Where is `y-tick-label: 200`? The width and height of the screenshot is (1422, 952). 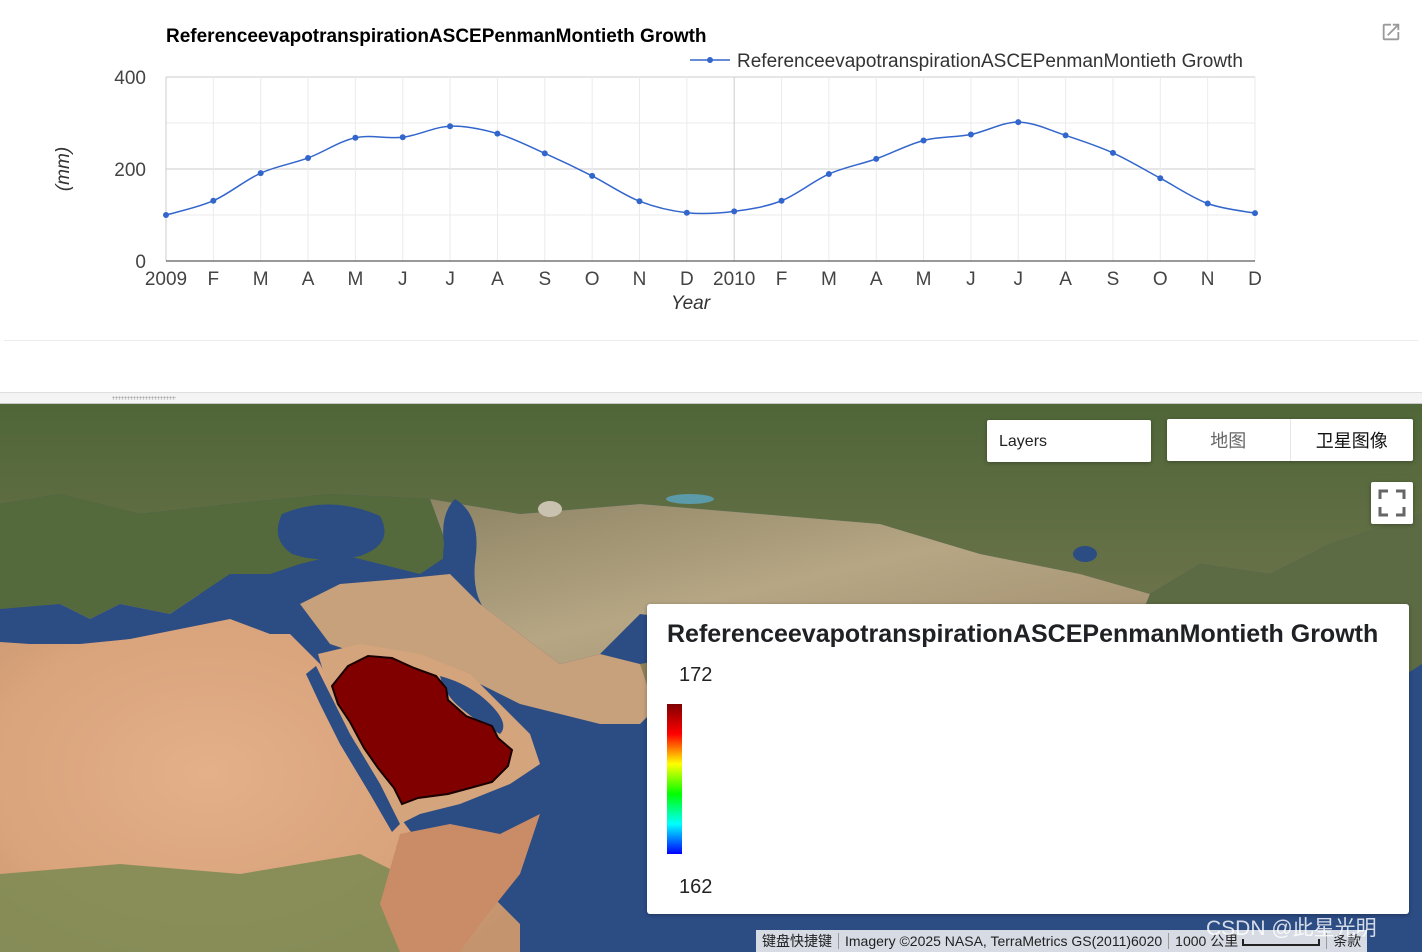 y-tick-label: 200 is located at coordinates (130, 170).